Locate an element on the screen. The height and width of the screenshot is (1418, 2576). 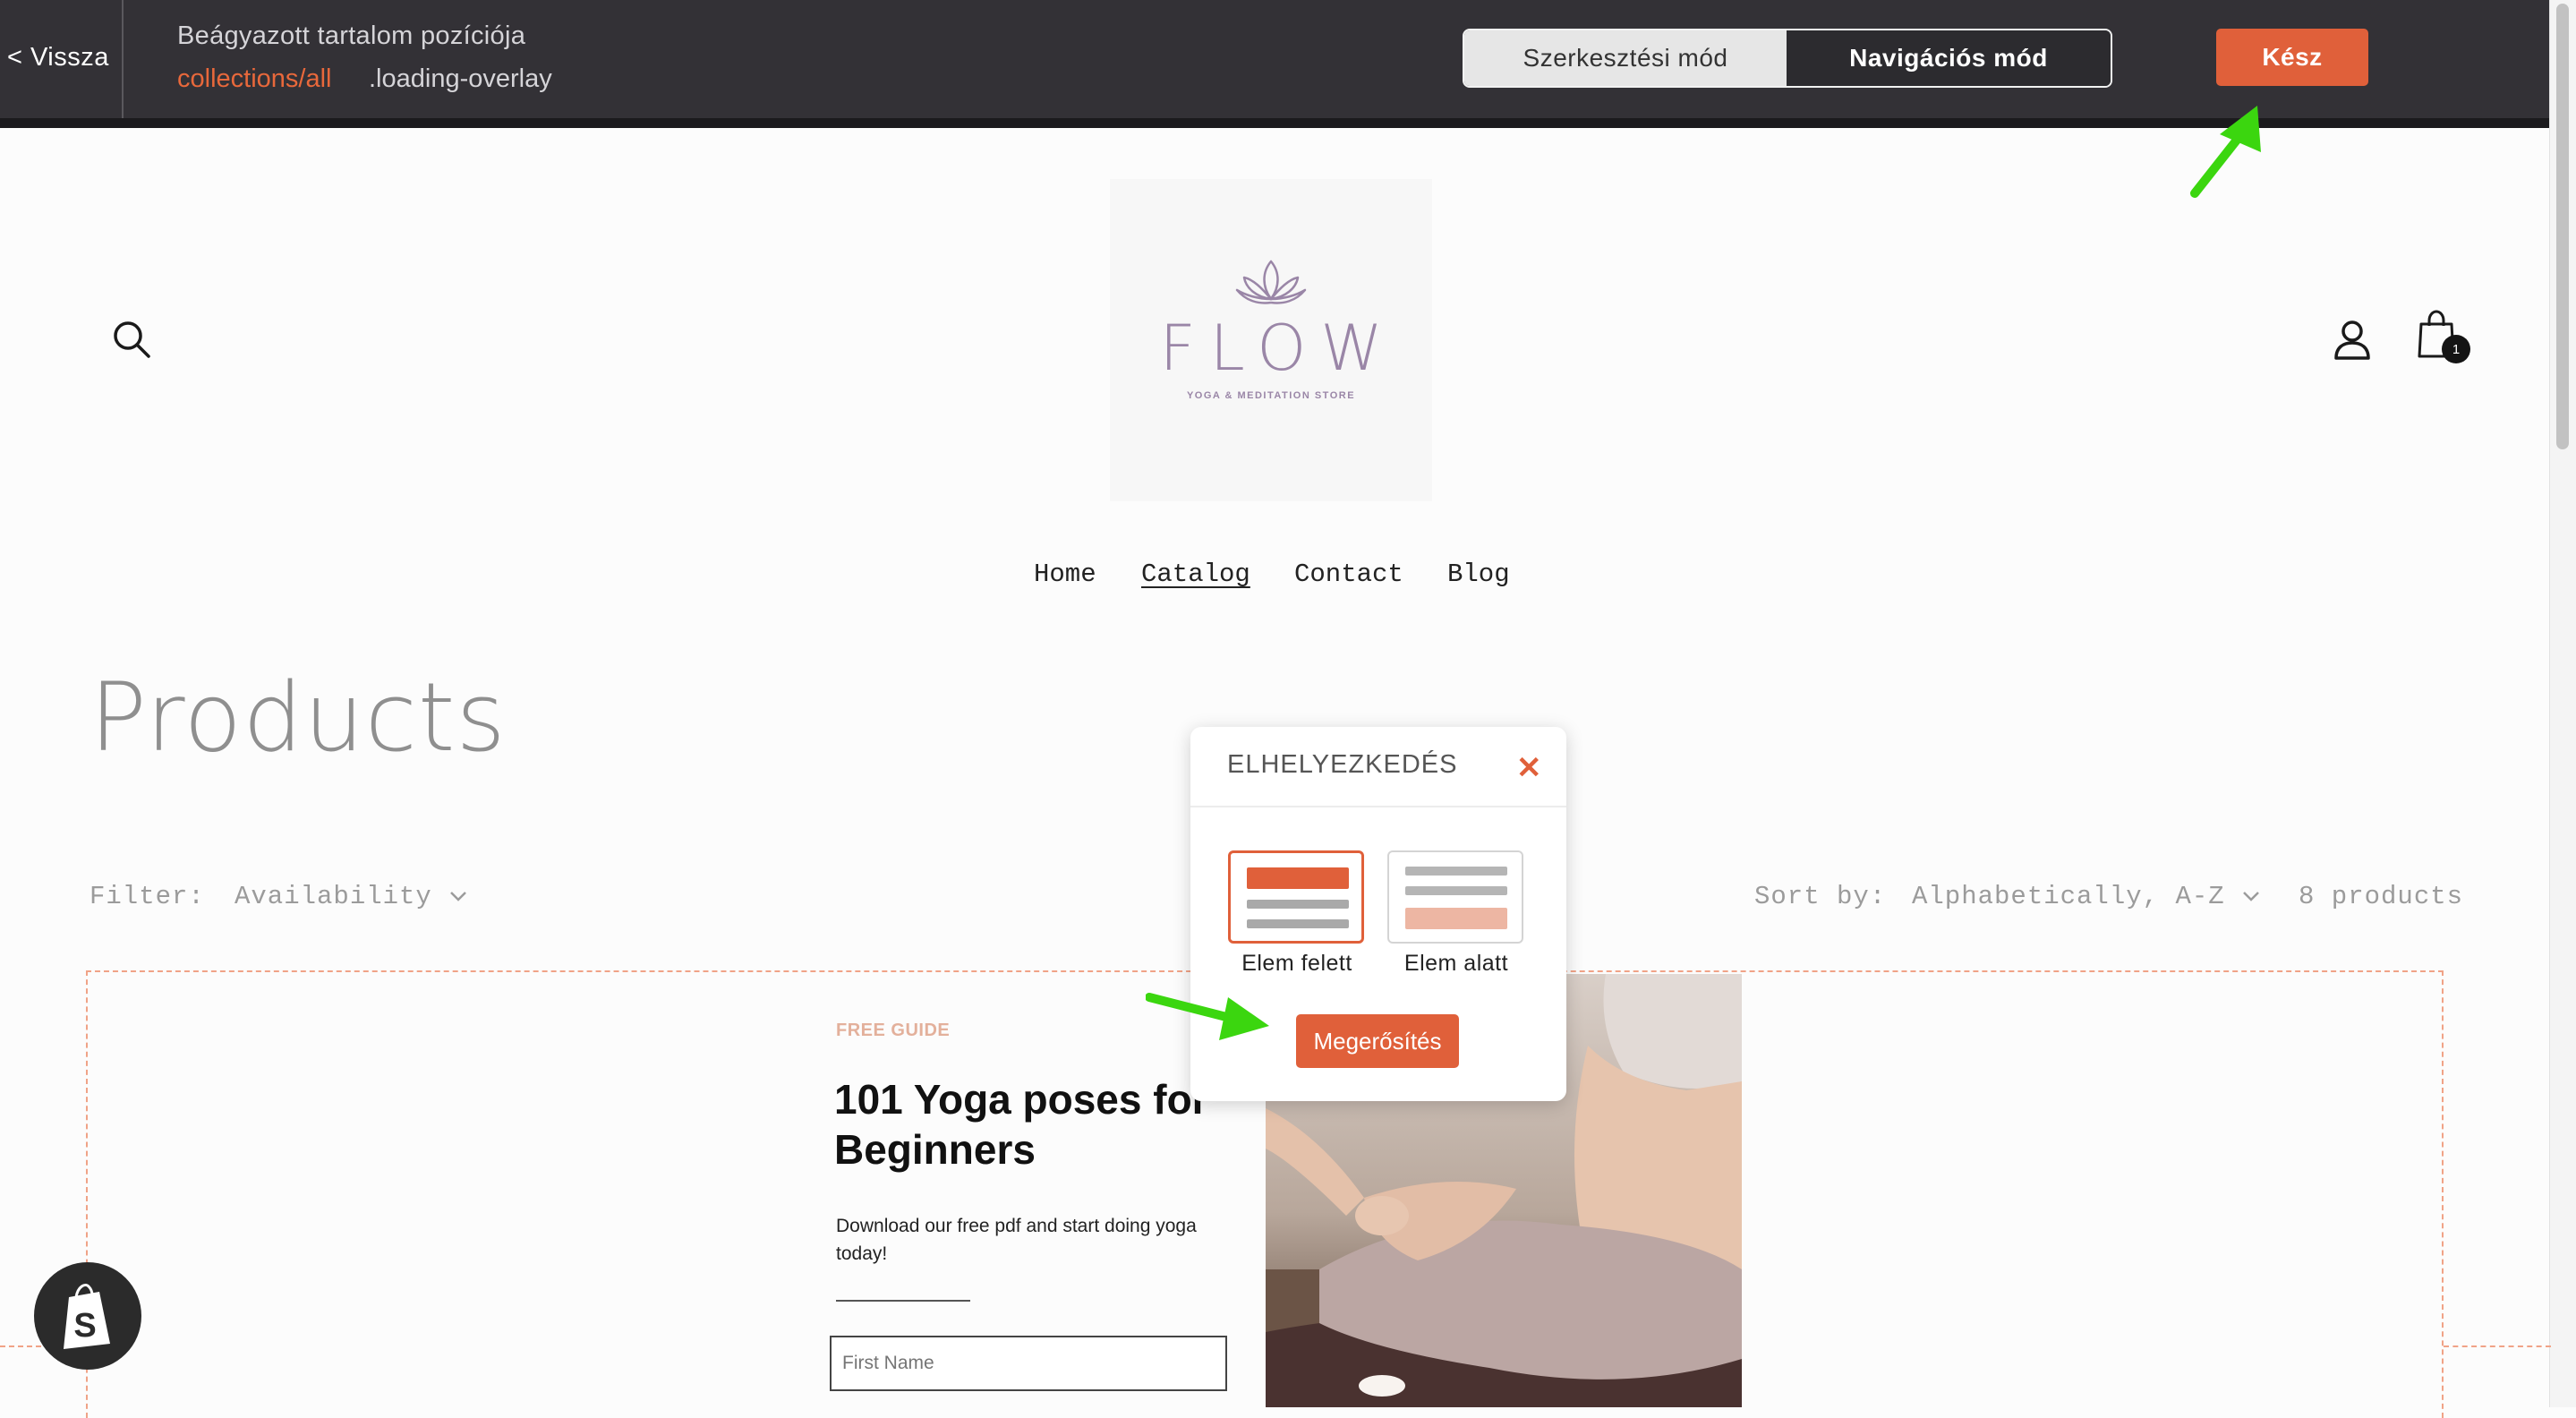
shopify-icon: S is located at coordinates (87, 1316).